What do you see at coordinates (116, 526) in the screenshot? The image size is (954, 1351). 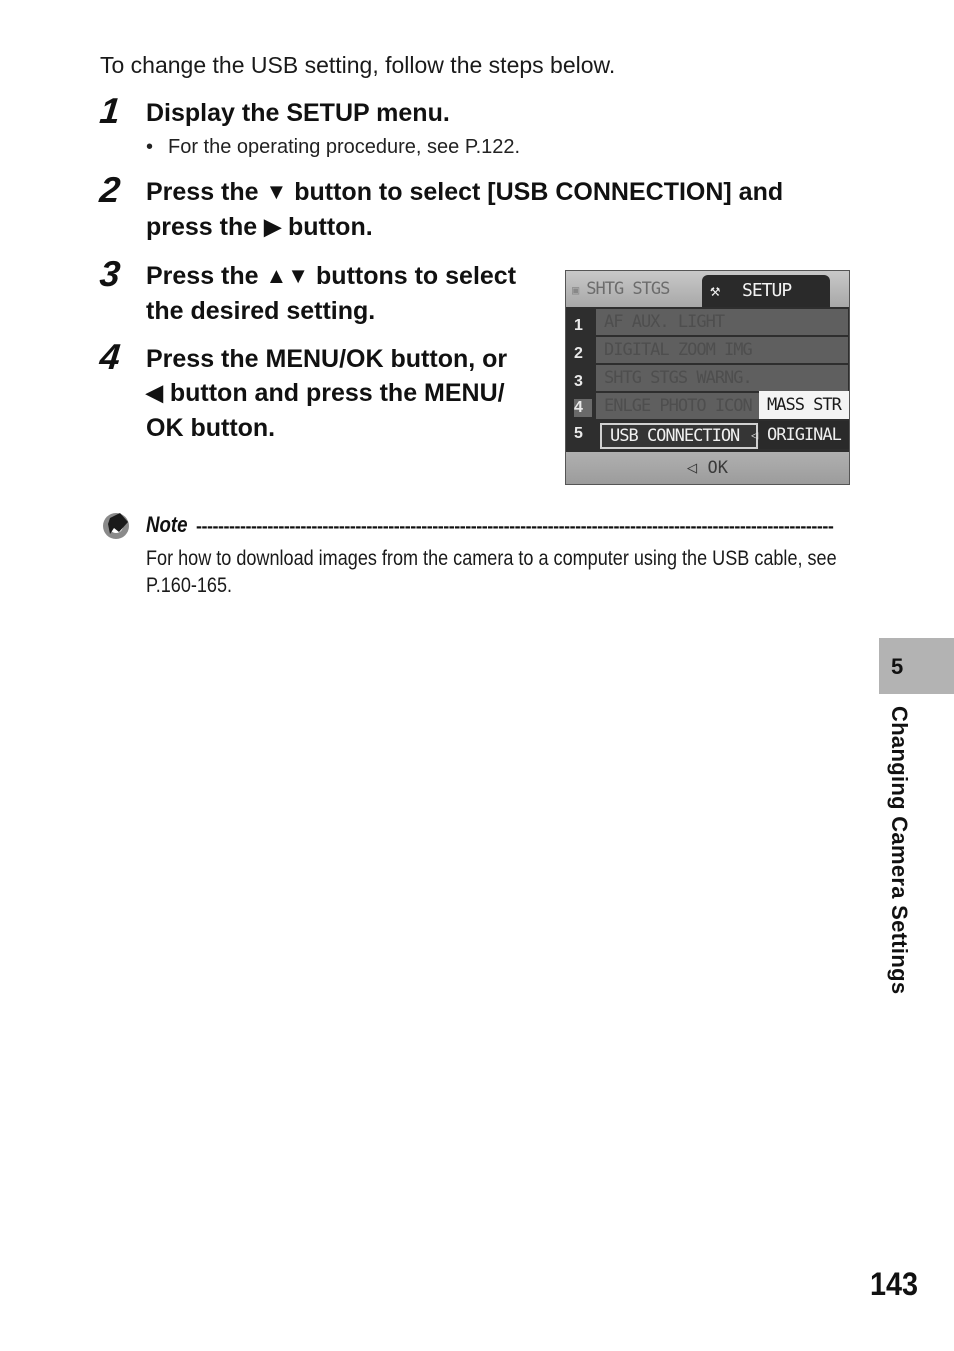 I see `note-pencil-icon` at bounding box center [116, 526].